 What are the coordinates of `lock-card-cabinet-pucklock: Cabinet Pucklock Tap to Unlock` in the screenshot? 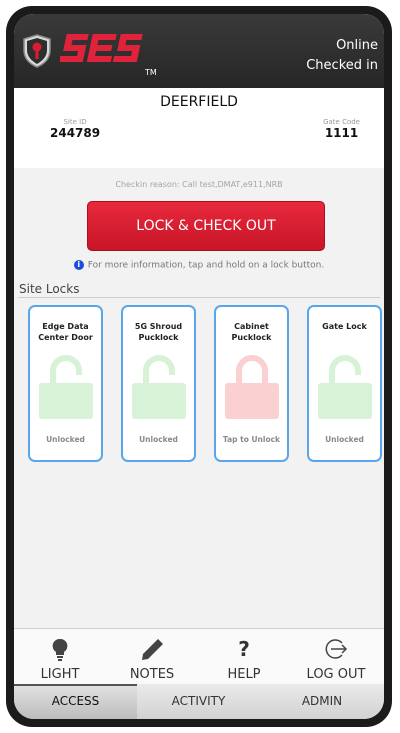 It's located at (251, 383).